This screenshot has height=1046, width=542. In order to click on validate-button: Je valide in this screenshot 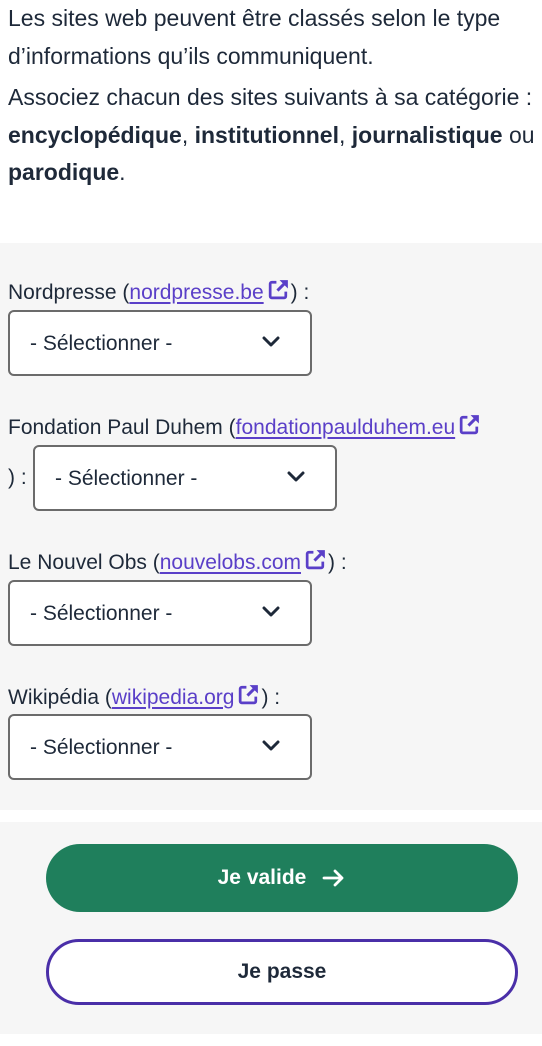, I will do `click(282, 878)`.